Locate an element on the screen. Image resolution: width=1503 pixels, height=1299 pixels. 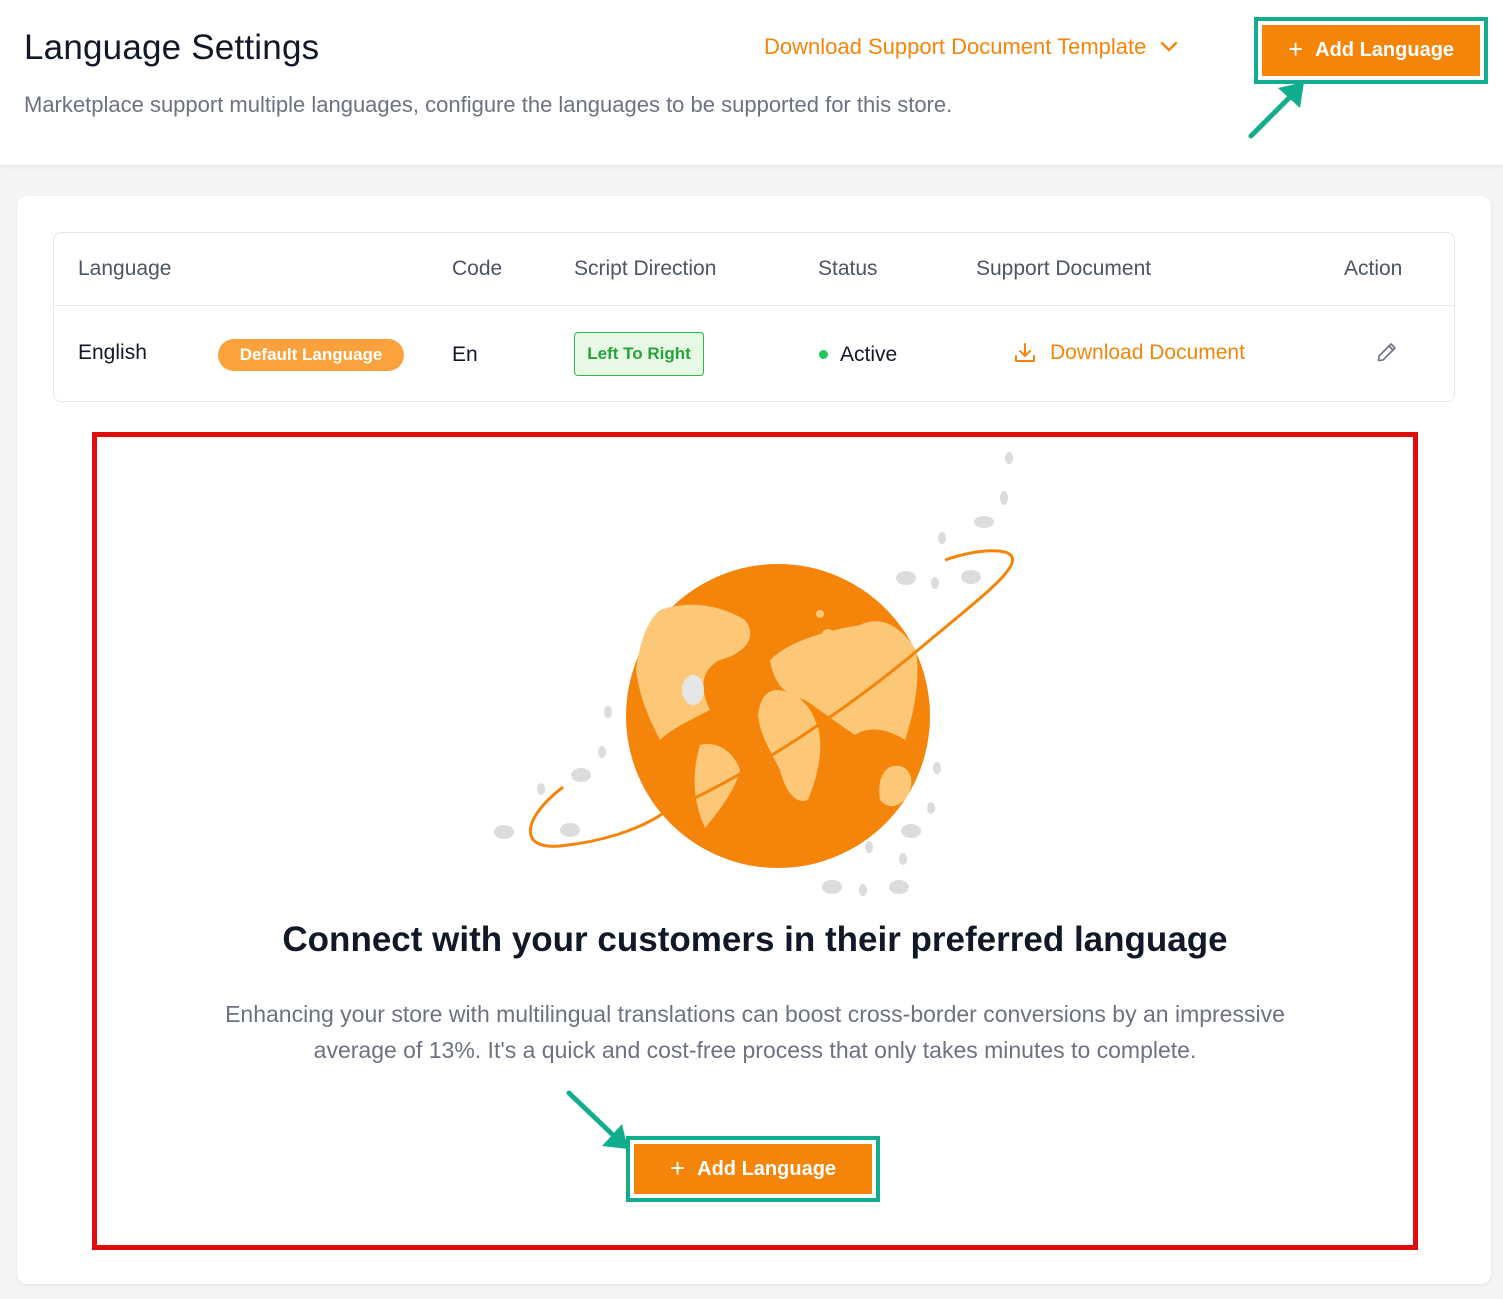
status-dot-icon is located at coordinates (823, 354).